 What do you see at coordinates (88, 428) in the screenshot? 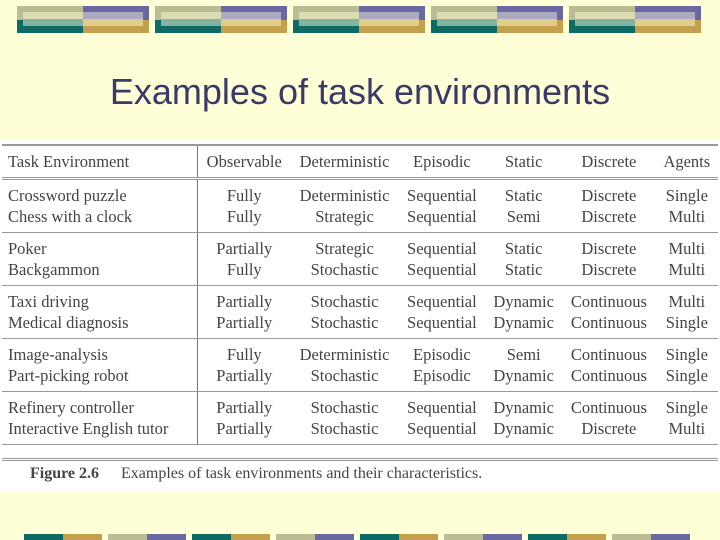
I see `cell-value: Interactive English tutor` at bounding box center [88, 428].